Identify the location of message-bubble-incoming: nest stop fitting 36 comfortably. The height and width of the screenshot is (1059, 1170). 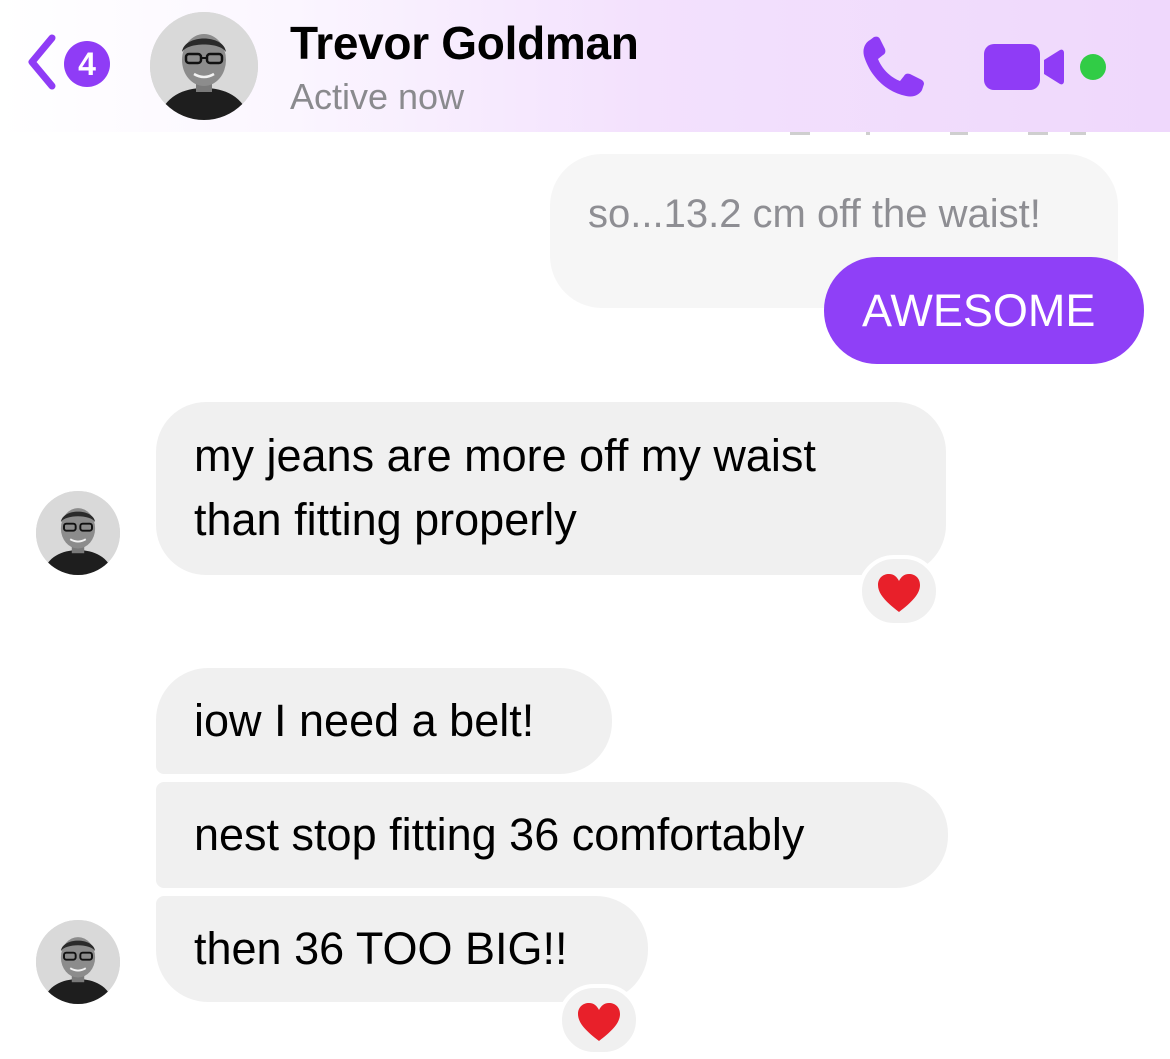
(552, 835).